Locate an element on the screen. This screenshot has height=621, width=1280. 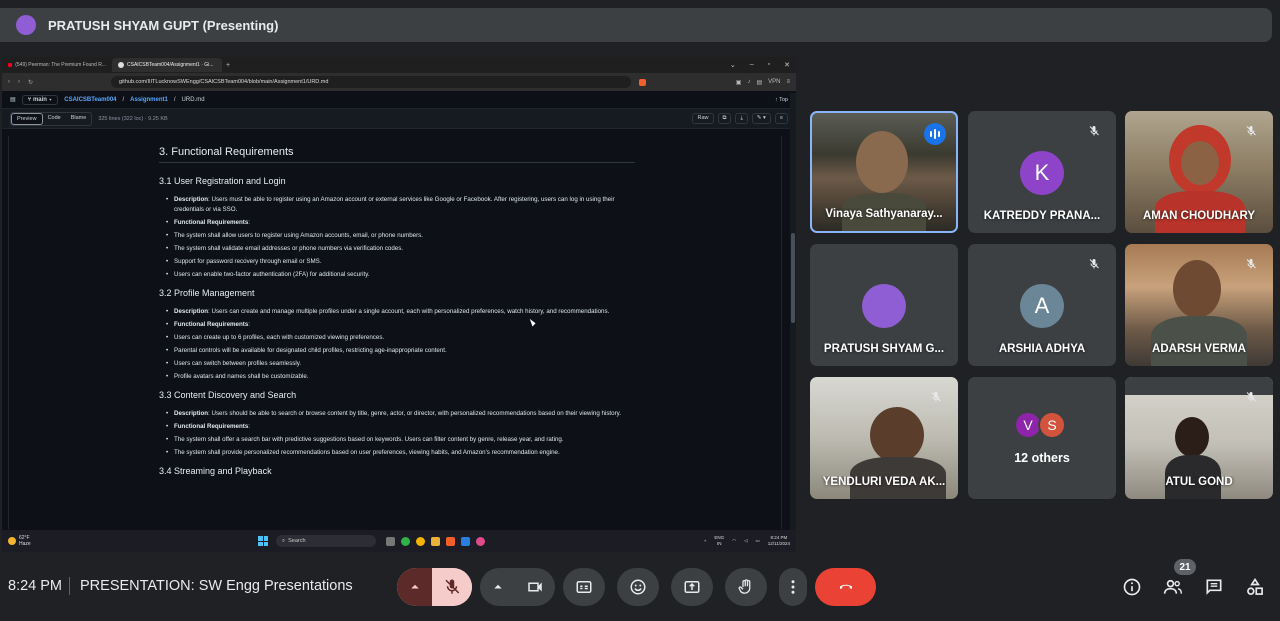
tab-blame: Blame is located at coordinates (79, 119).